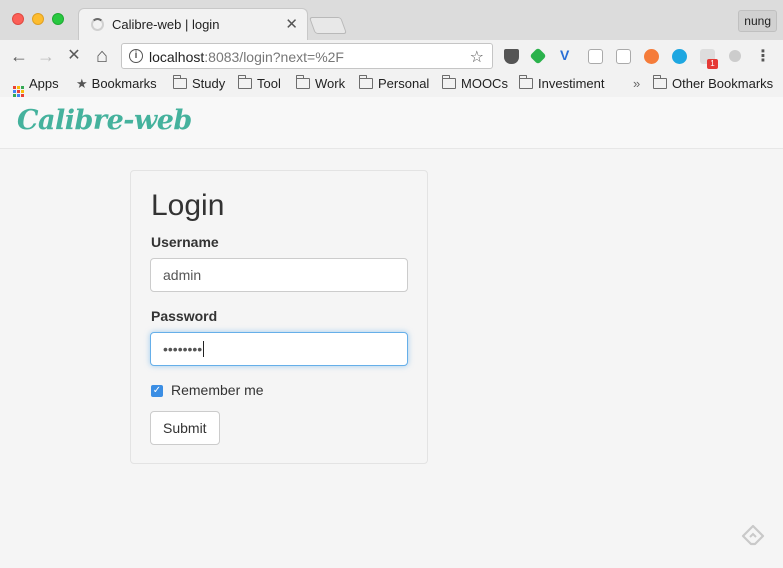 The width and height of the screenshot is (783, 568). I want to click on v-extension-icon: V, so click(567, 55).